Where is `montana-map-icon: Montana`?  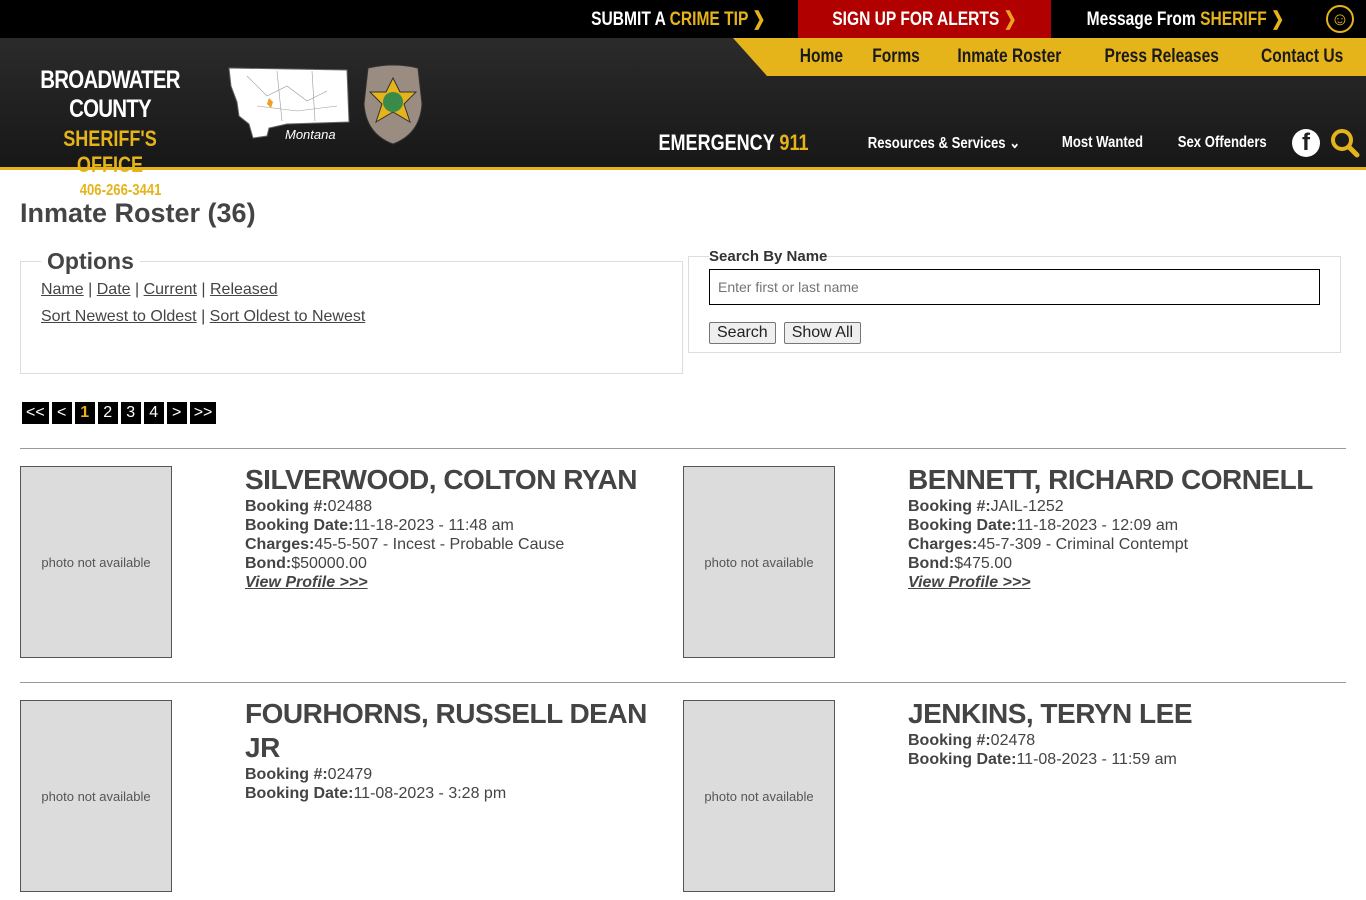 montana-map-icon: Montana is located at coordinates (289, 104).